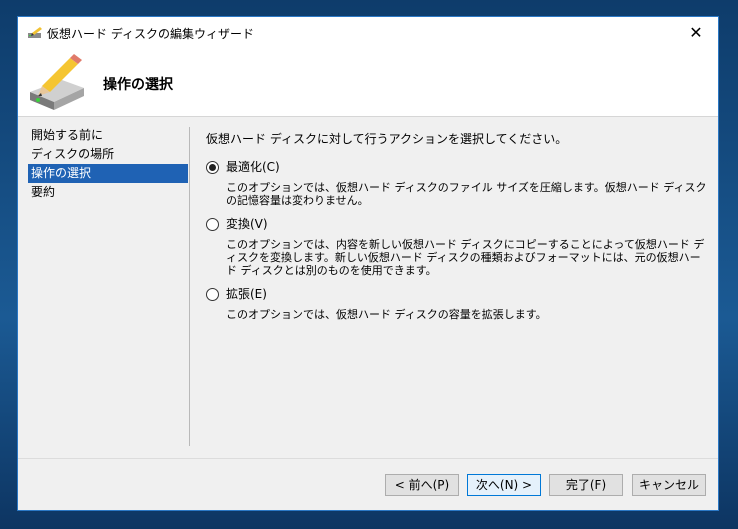 This screenshot has height=529, width=738. What do you see at coordinates (212, 167) in the screenshot?
I see `radio-compact` at bounding box center [212, 167].